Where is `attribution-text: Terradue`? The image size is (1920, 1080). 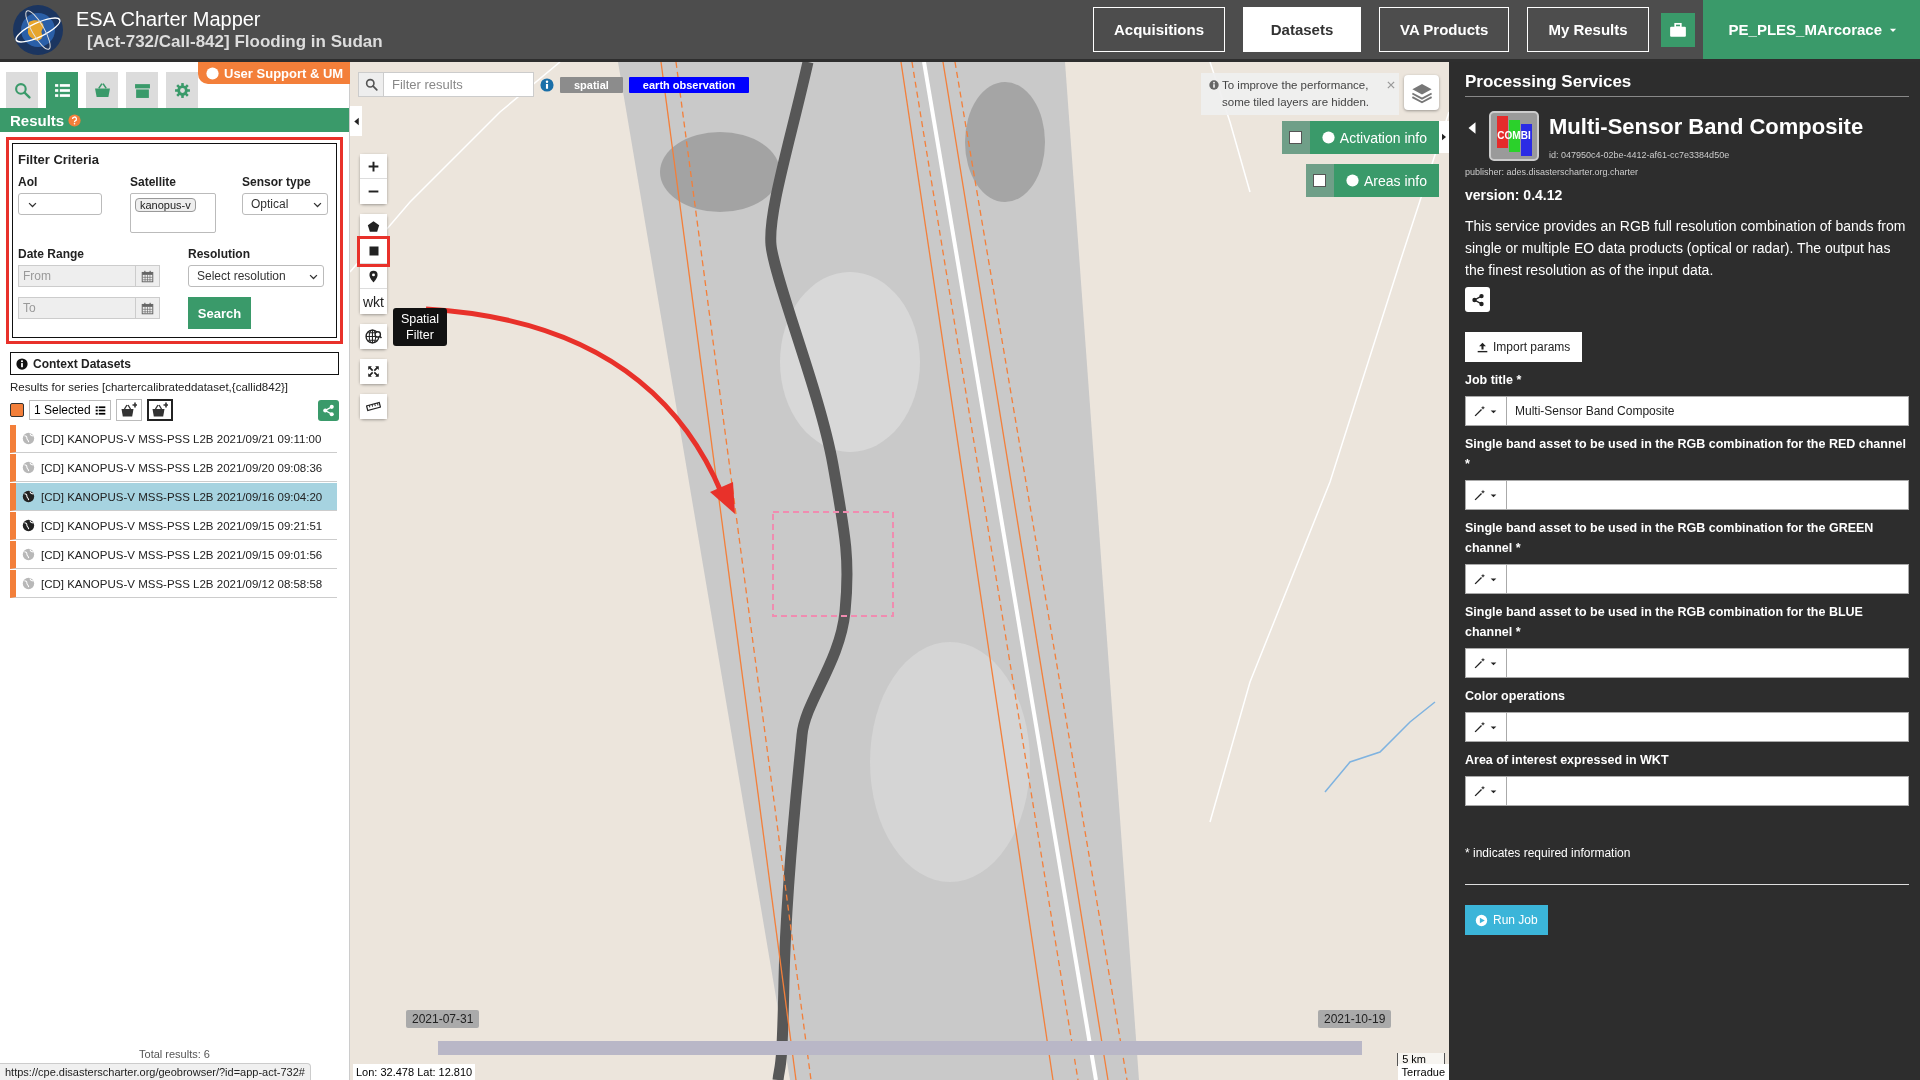 attribution-text: Terradue is located at coordinates (1423, 1072).